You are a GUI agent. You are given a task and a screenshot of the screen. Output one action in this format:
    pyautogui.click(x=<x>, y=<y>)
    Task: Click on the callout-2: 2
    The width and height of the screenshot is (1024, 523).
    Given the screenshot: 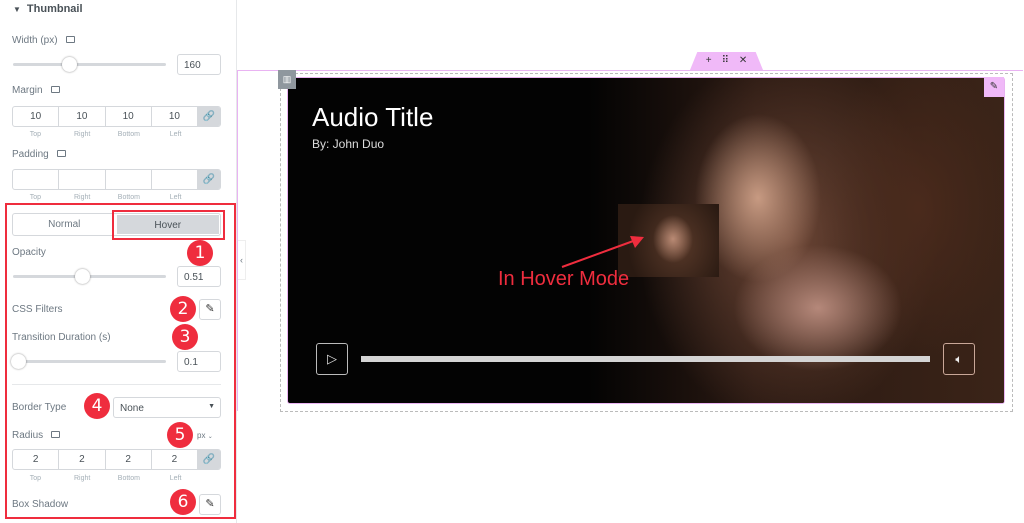 What is the action you would take?
    pyautogui.click(x=183, y=309)
    